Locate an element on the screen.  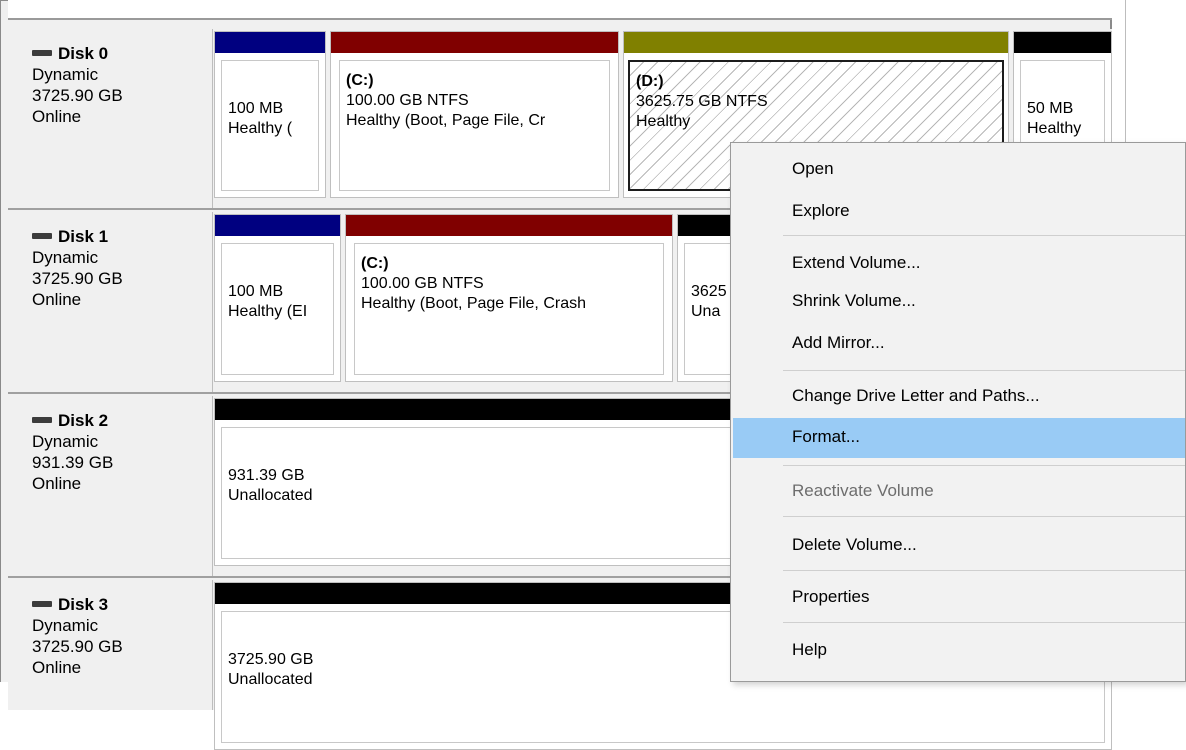
disk-name: Disk 0 is located at coordinates (83, 53).